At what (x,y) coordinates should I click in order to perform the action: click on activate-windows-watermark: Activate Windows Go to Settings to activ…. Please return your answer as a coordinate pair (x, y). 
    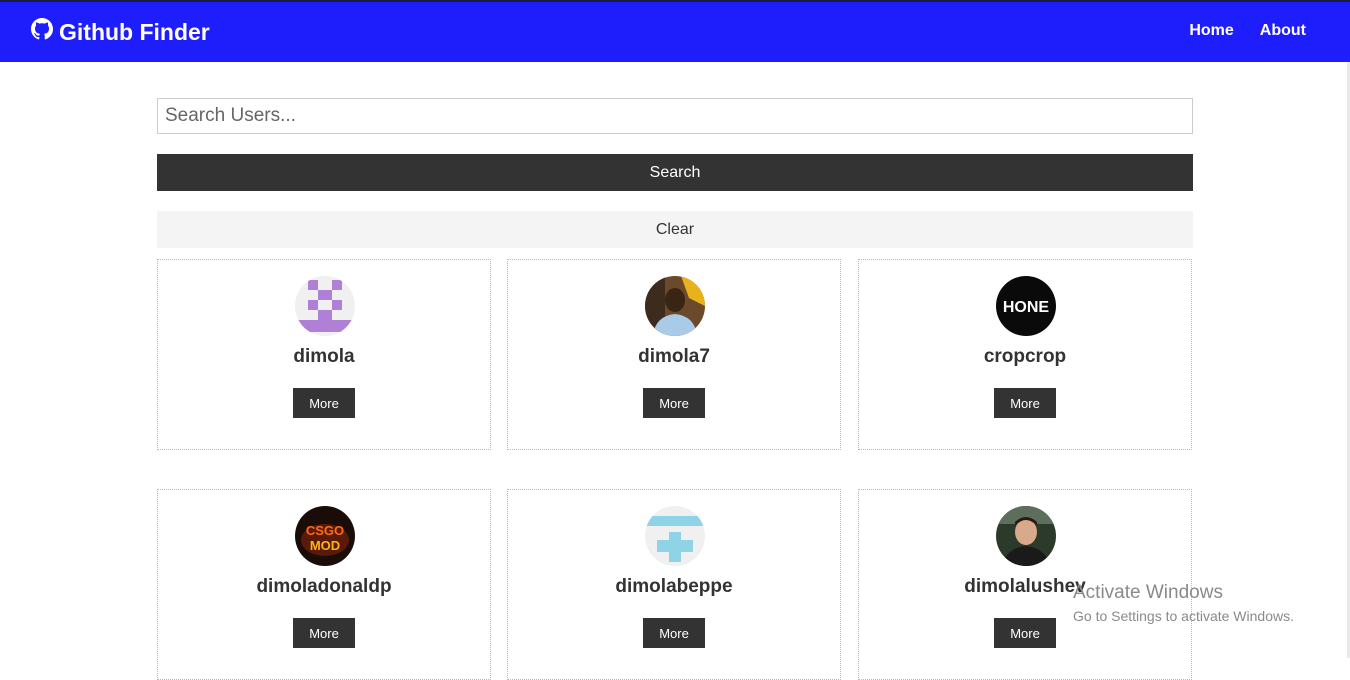
    Looking at the image, I should click on (1183, 603).